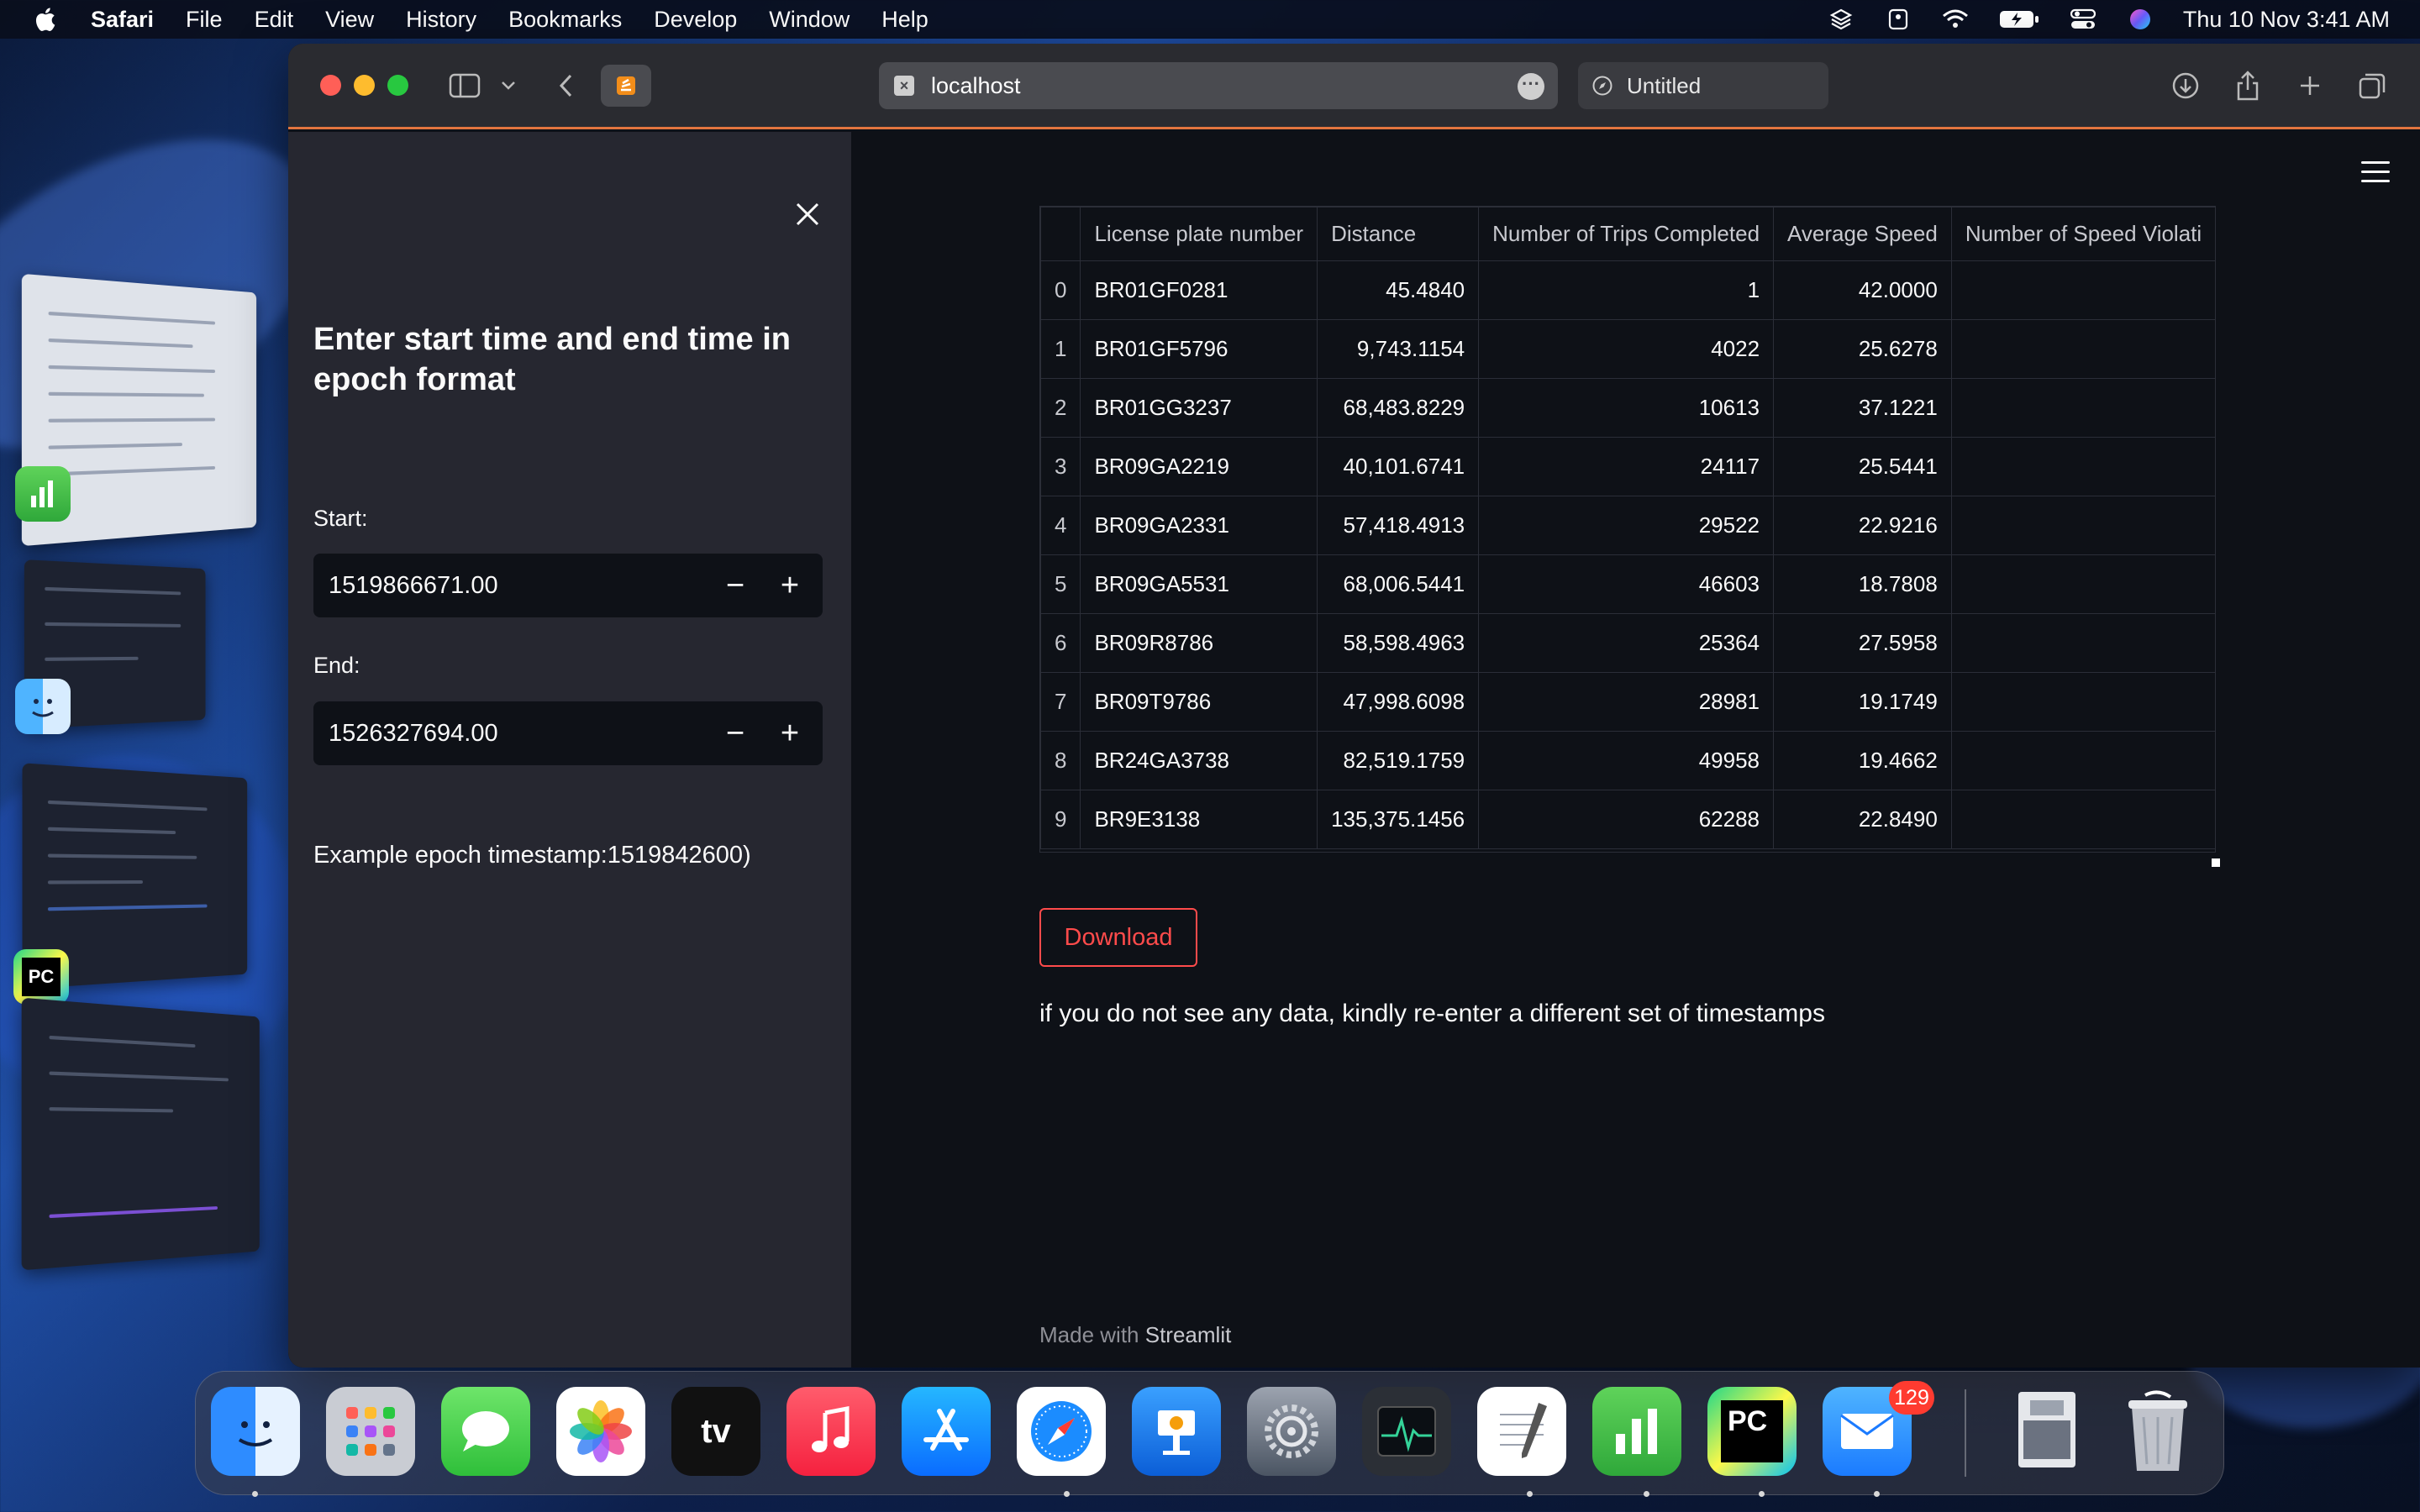 This screenshot has height=1512, width=2420. Describe the element at coordinates (1407, 1431) in the screenshot. I see `dock-activity-monitor-icon` at that location.